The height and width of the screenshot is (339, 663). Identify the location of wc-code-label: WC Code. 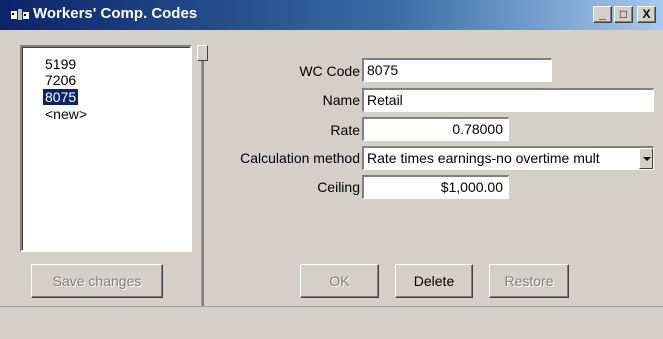
(329, 71).